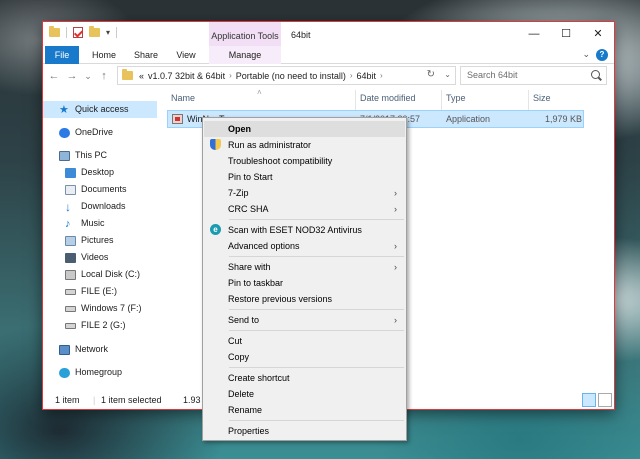 This screenshot has height=459, width=640. I want to click on sidebar-item-network: Network, so click(100, 349).